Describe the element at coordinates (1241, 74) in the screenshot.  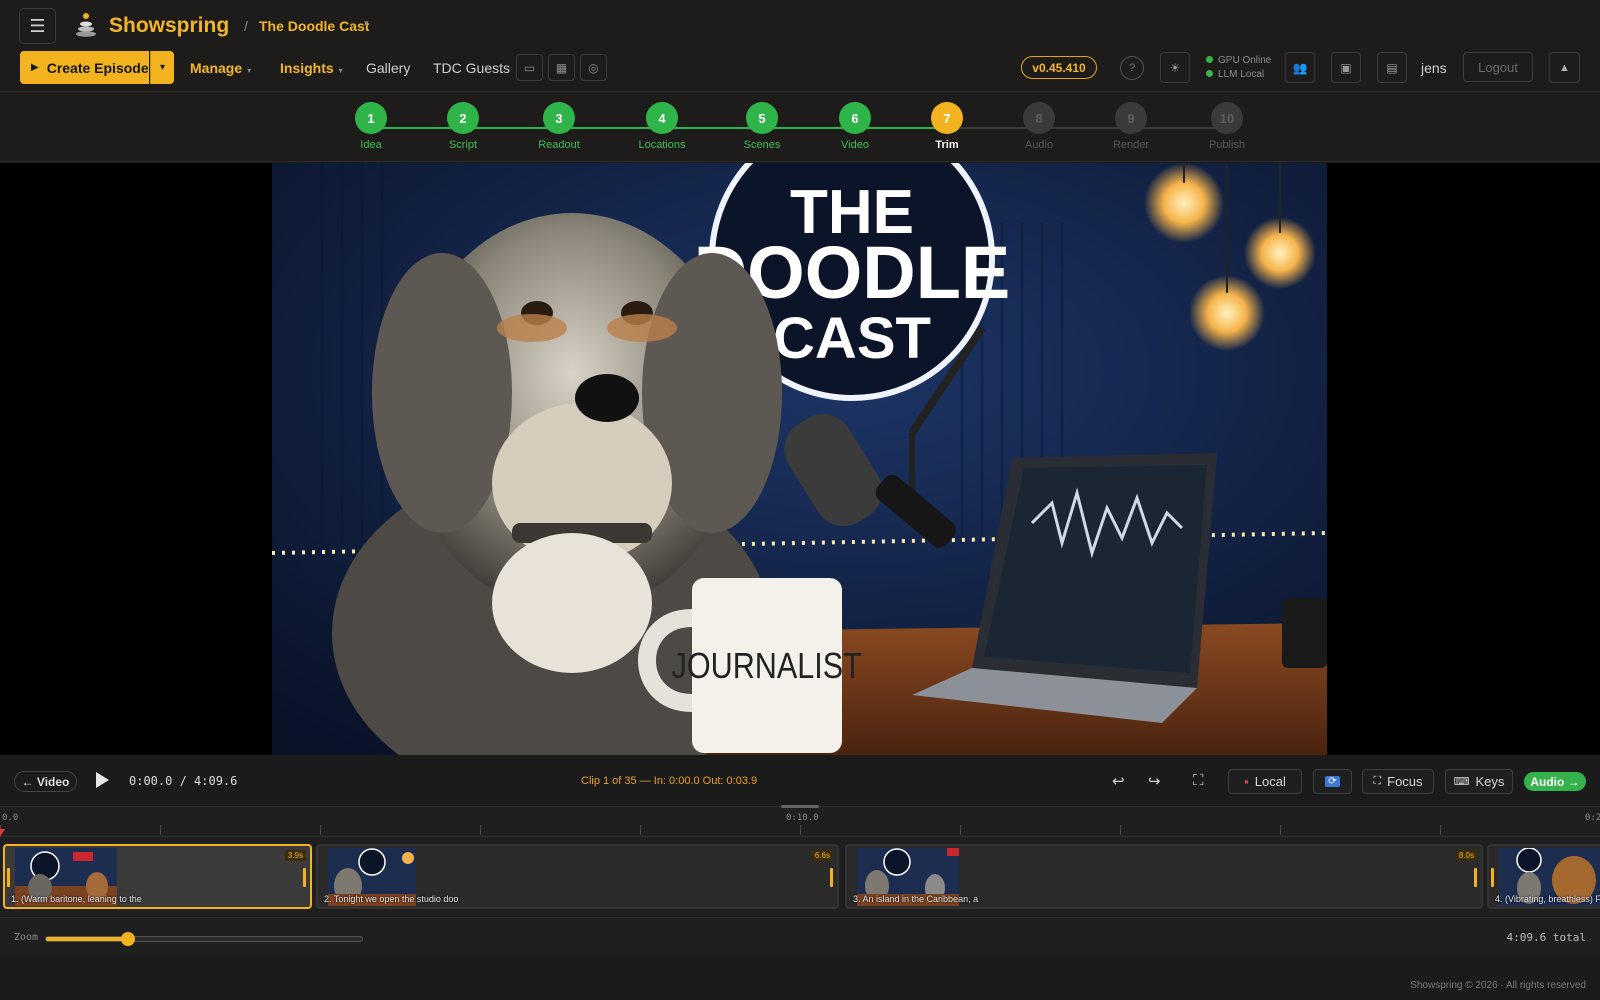
I see `llm-status-label: LLM Local` at that location.